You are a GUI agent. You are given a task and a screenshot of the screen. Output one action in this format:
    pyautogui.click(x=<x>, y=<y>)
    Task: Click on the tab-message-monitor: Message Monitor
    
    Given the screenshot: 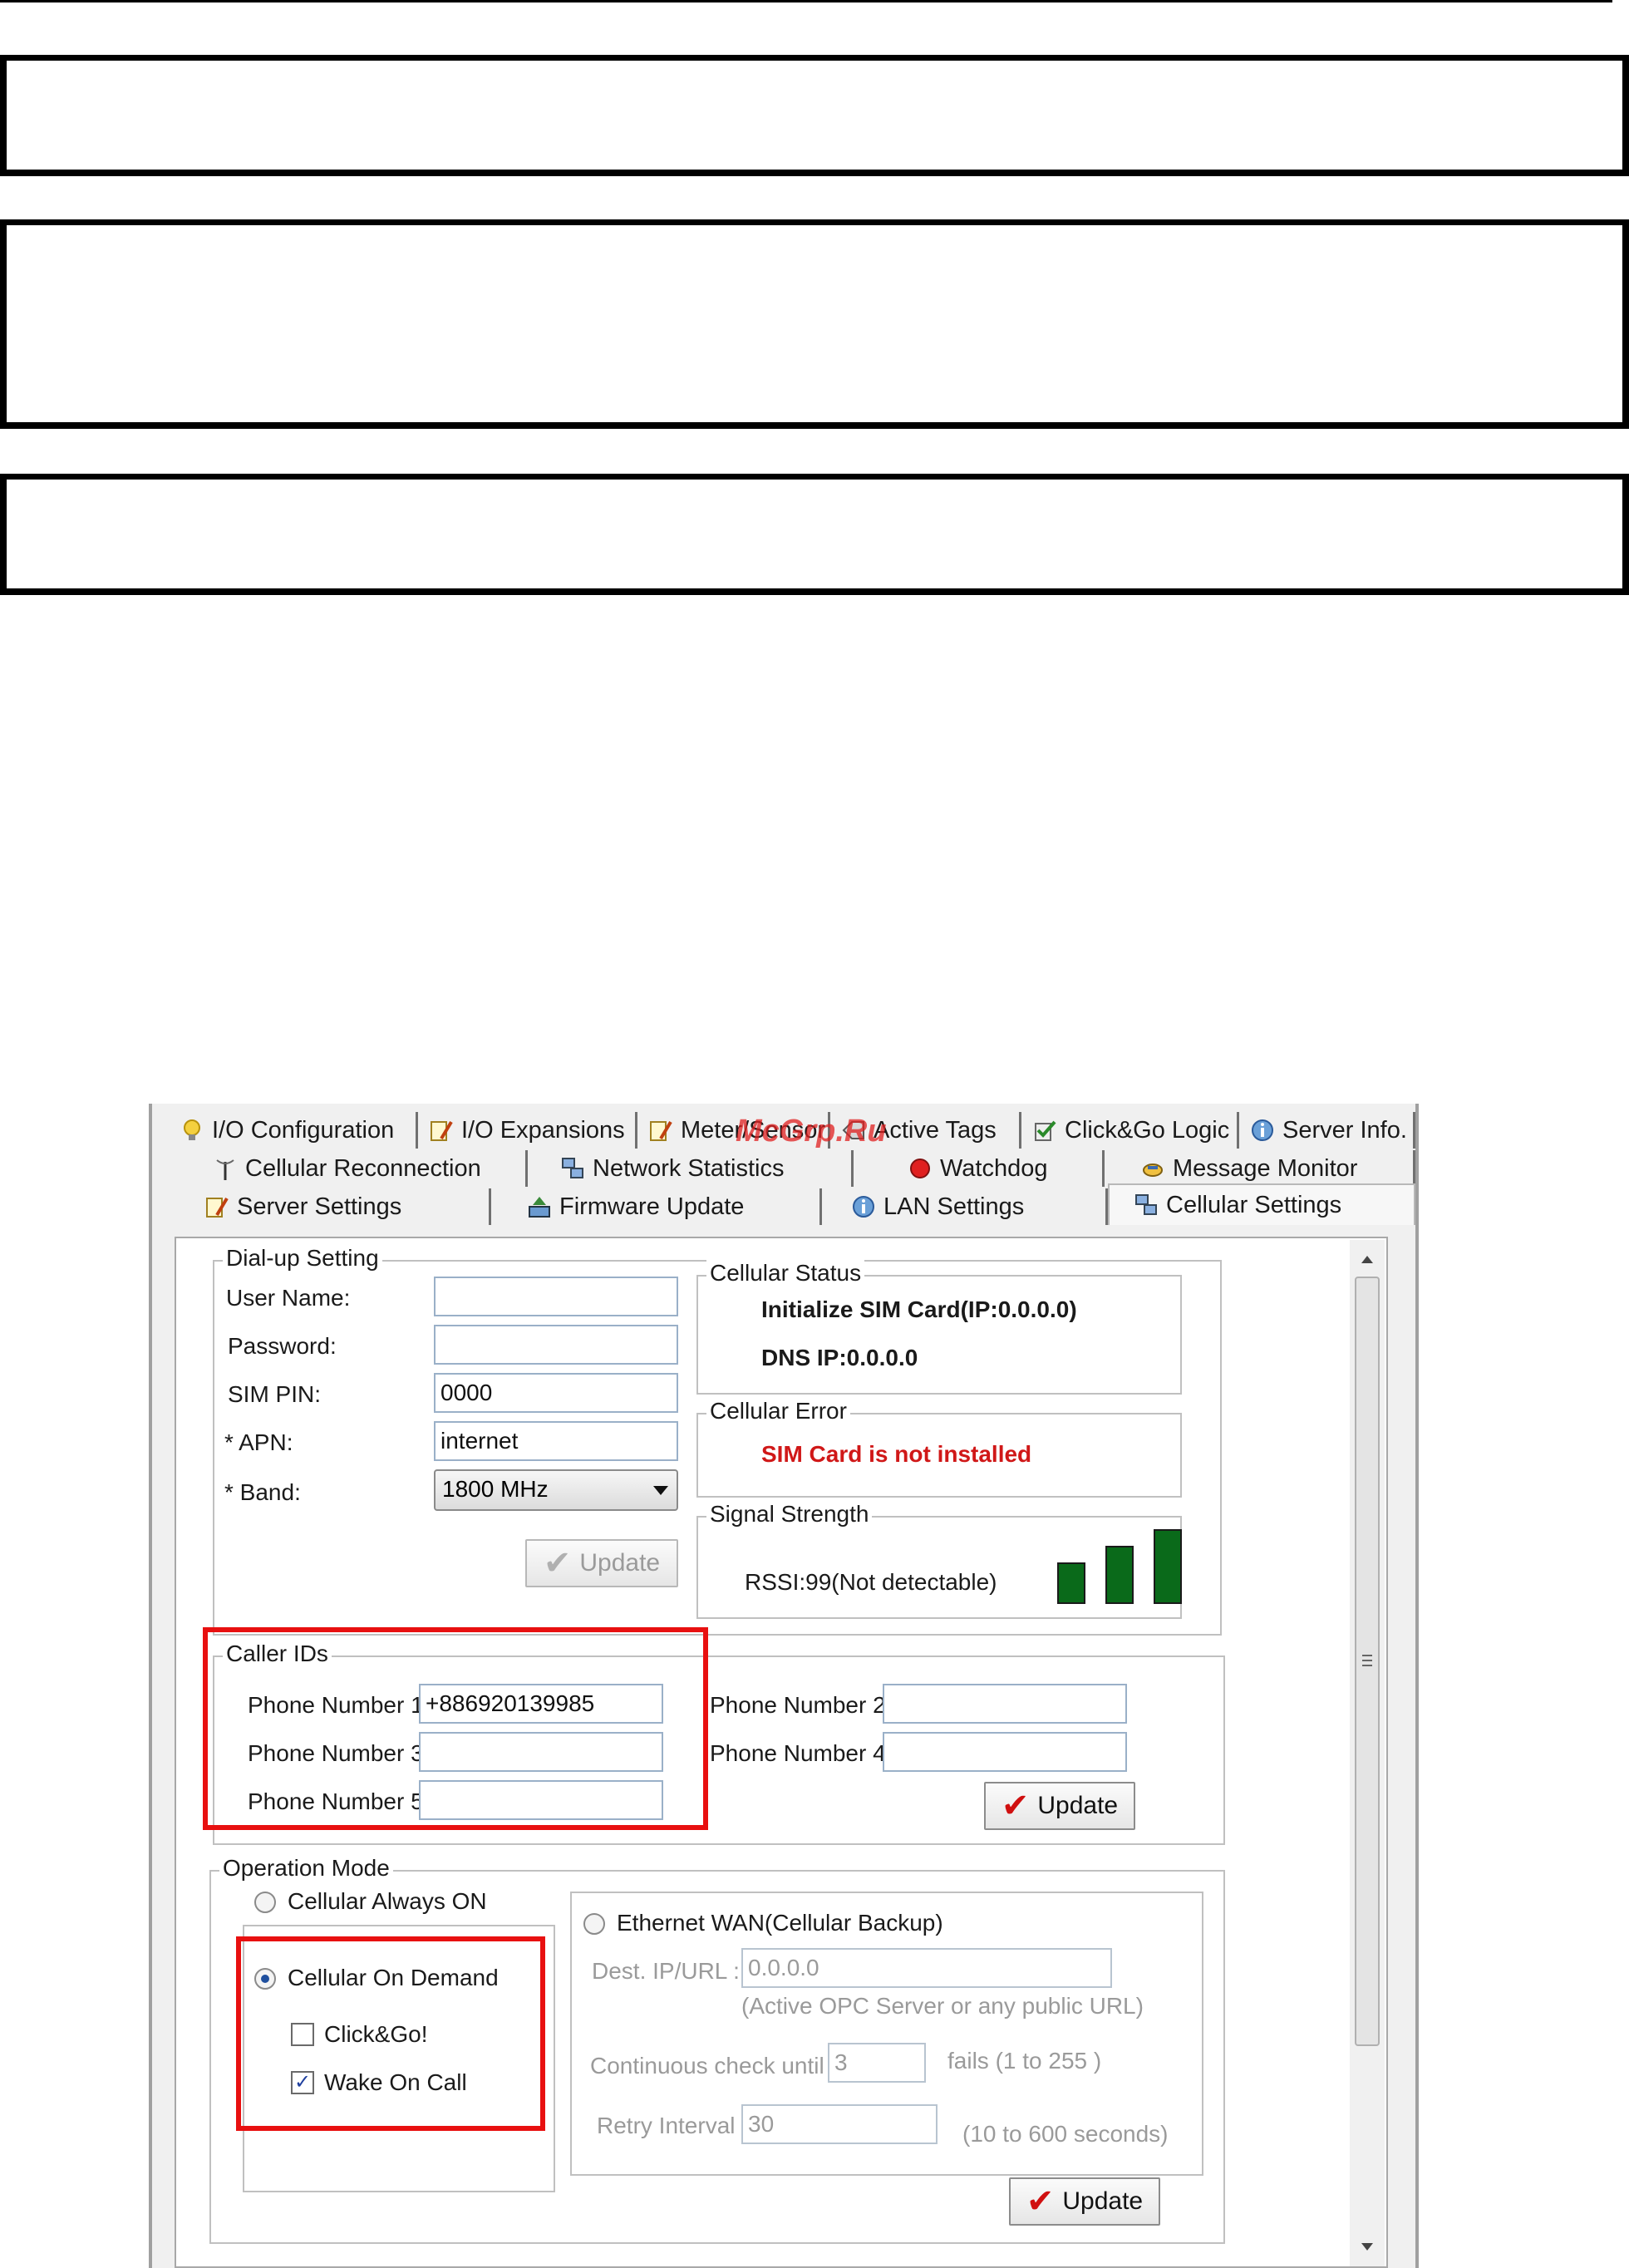 What is the action you would take?
    pyautogui.click(x=1260, y=1168)
    